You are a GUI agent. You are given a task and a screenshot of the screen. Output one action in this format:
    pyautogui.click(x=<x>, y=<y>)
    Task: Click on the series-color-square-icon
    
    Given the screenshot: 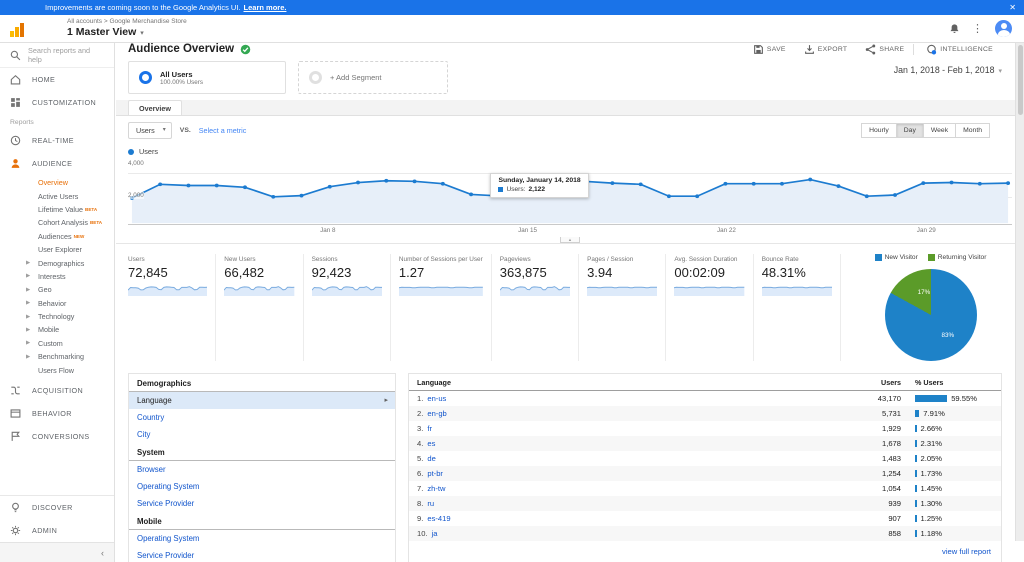 What is the action you would take?
    pyautogui.click(x=501, y=189)
    